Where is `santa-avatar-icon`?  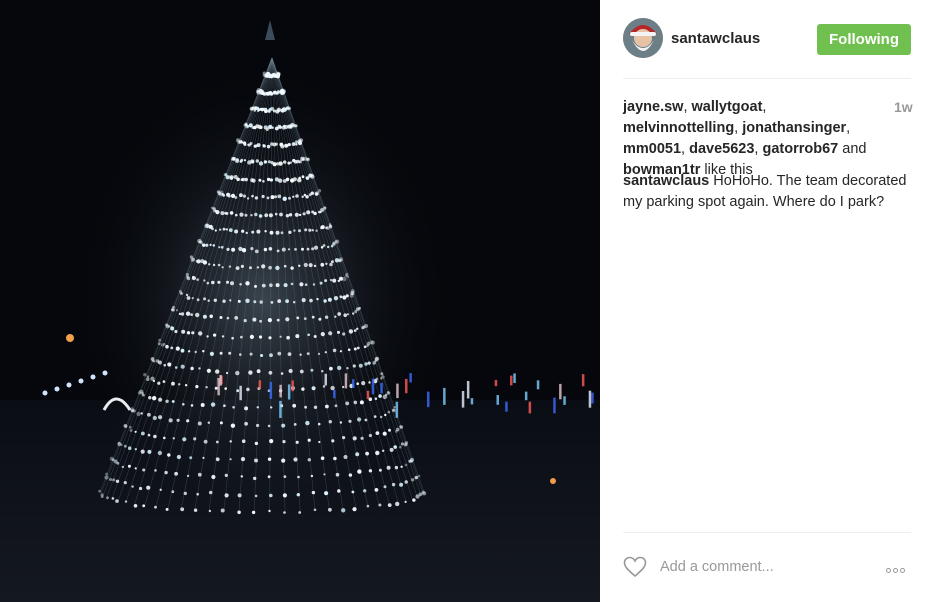 santa-avatar-icon is located at coordinates (643, 38).